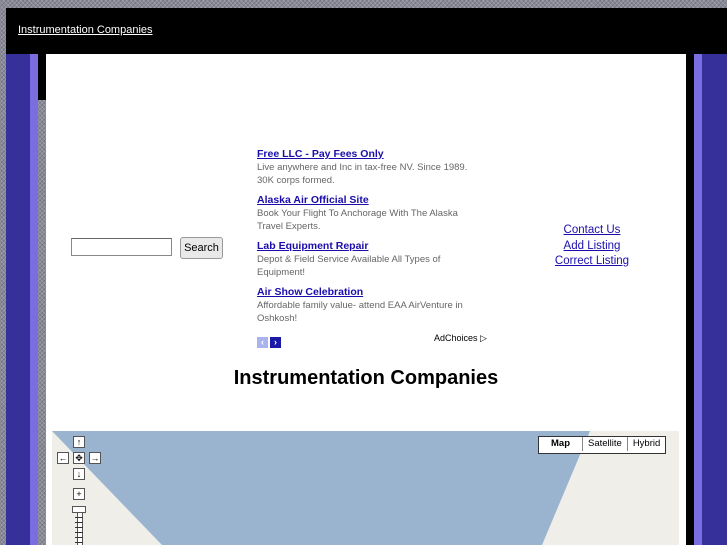 The image size is (727, 545). Describe the element at coordinates (605, 444) in the screenshot. I see `map-type-satellite-button: Satellite` at that location.